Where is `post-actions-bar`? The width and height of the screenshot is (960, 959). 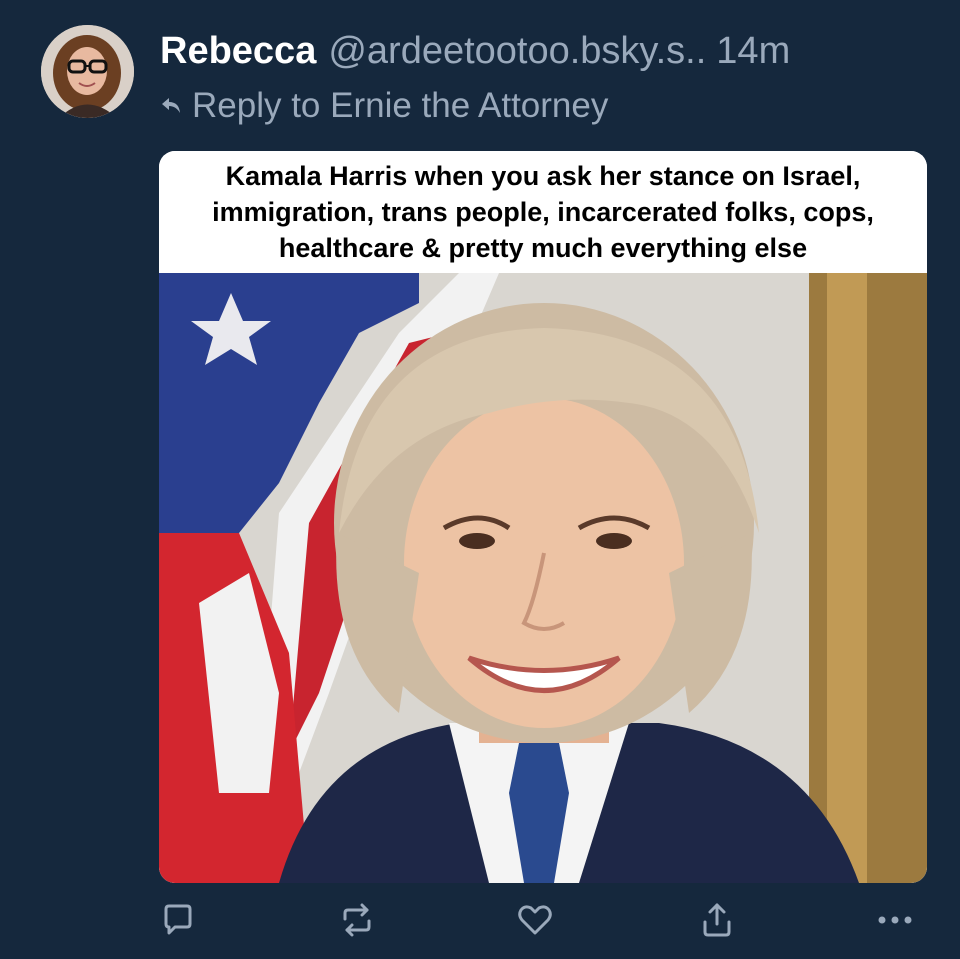 post-actions-bar is located at coordinates (480, 920).